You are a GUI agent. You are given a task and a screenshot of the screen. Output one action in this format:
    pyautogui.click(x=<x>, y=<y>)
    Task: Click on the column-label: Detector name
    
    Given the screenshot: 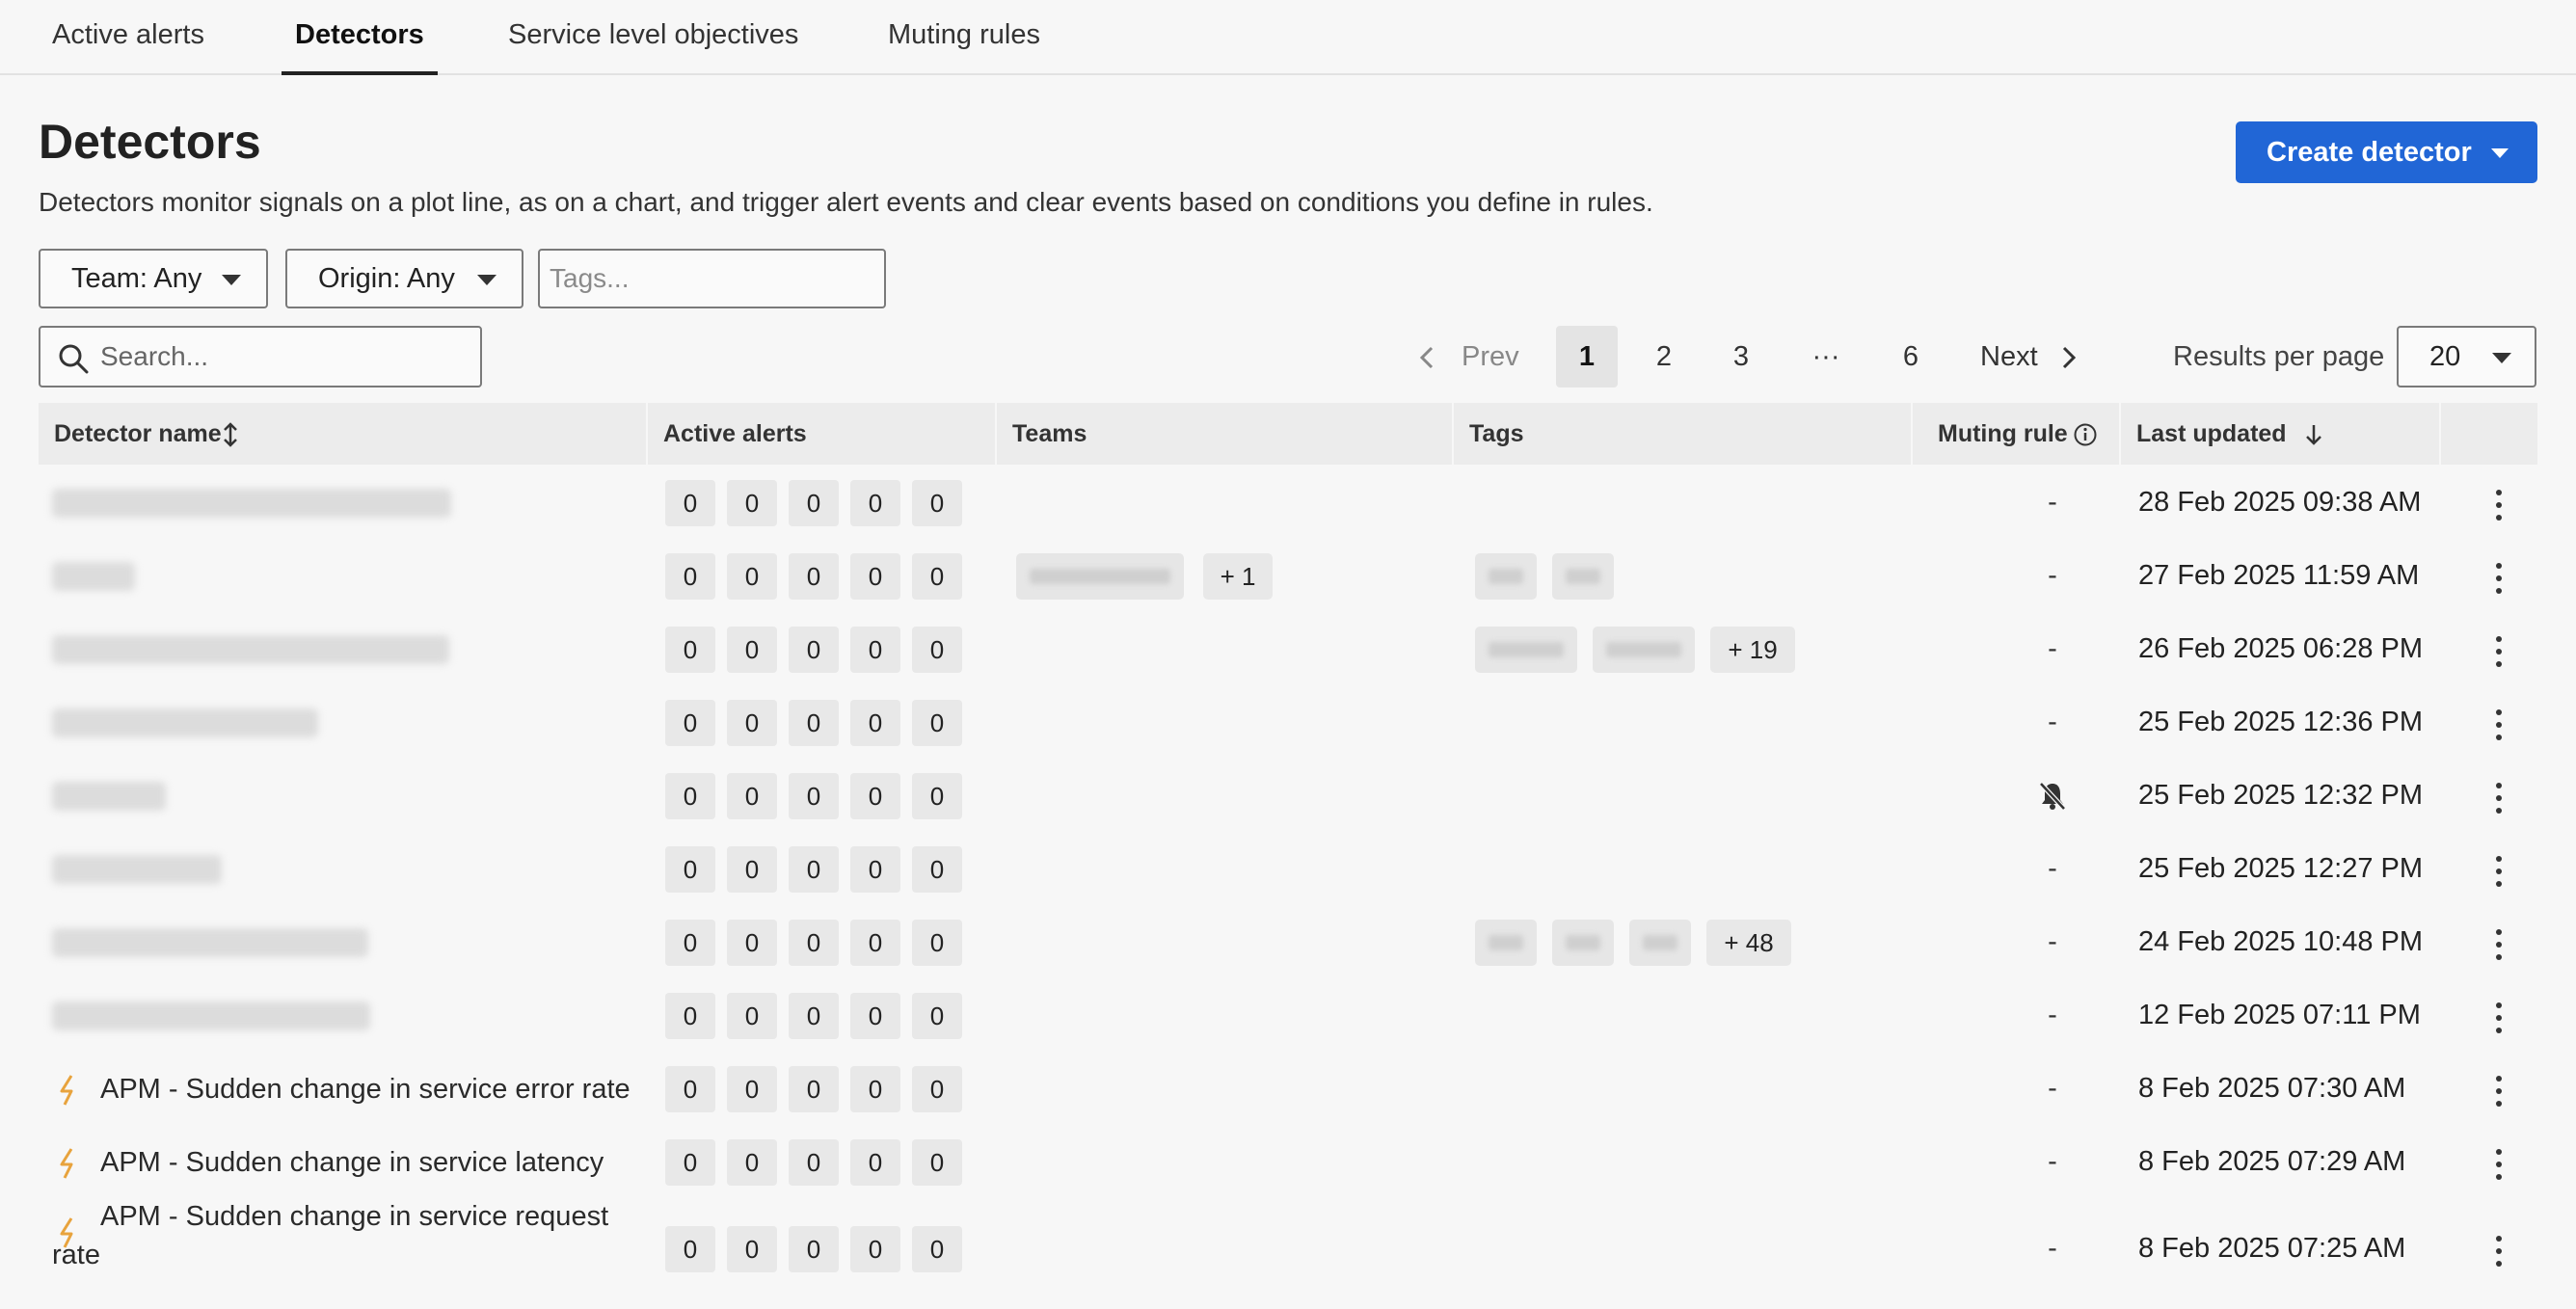 What is the action you would take?
    pyautogui.click(x=138, y=433)
    